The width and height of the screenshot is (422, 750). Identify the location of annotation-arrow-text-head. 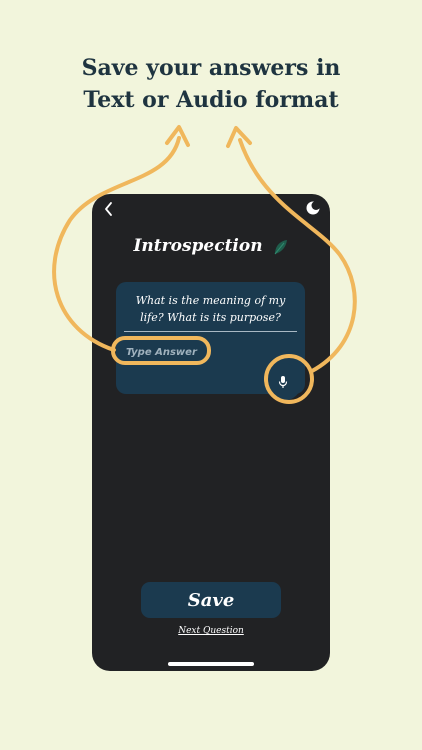
(177, 136).